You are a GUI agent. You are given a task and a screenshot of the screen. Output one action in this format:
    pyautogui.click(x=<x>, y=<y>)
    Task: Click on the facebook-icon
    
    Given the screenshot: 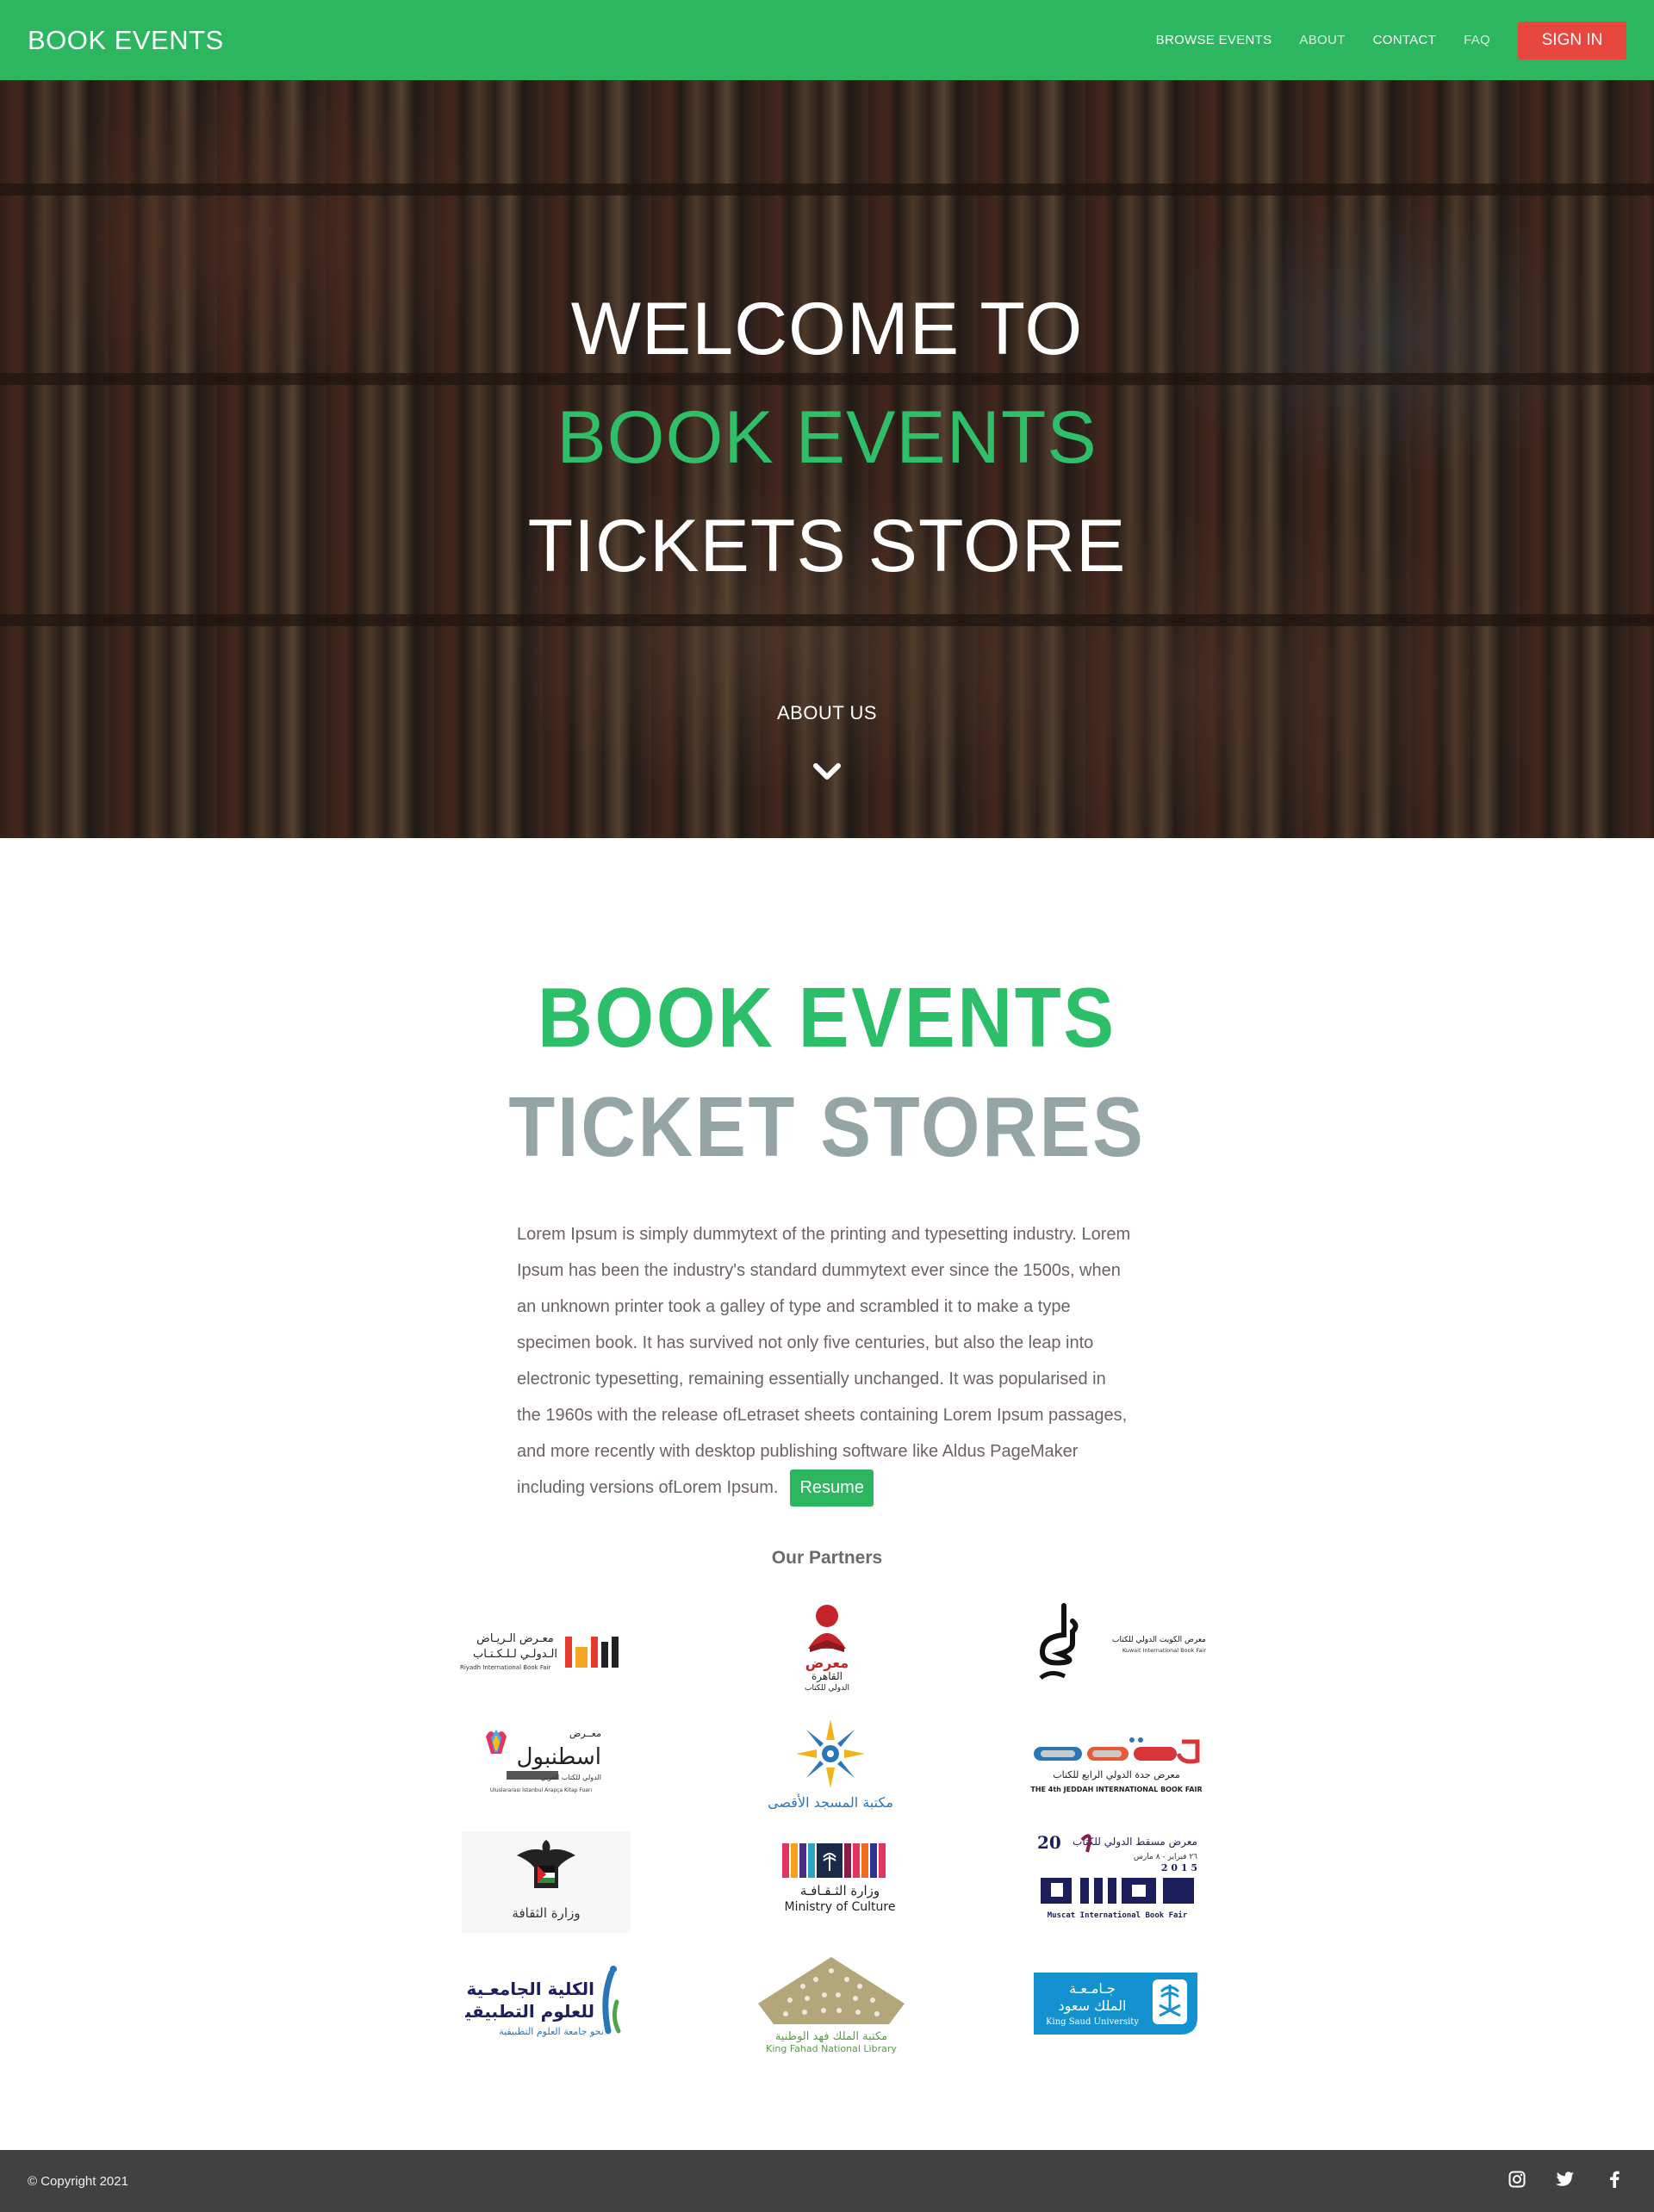 What is the action you would take?
    pyautogui.click(x=1615, y=2179)
    